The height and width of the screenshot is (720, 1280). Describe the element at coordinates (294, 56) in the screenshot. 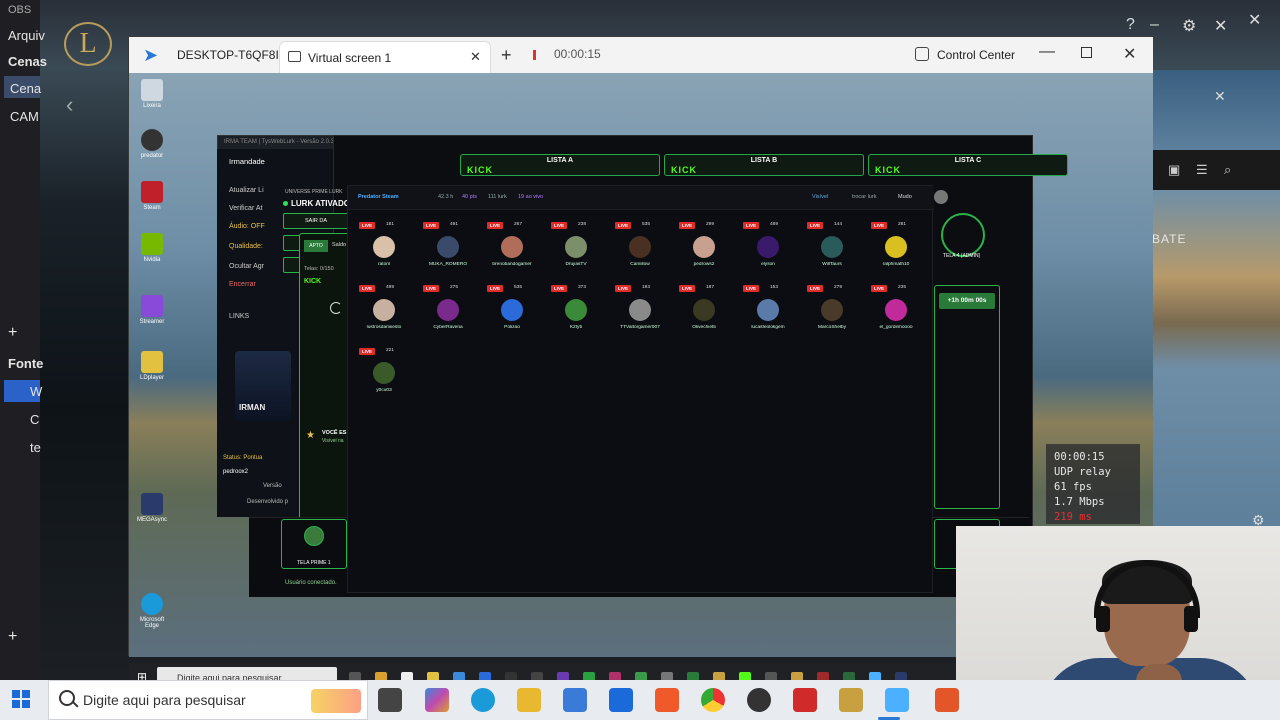

I see `monitor-icon` at that location.